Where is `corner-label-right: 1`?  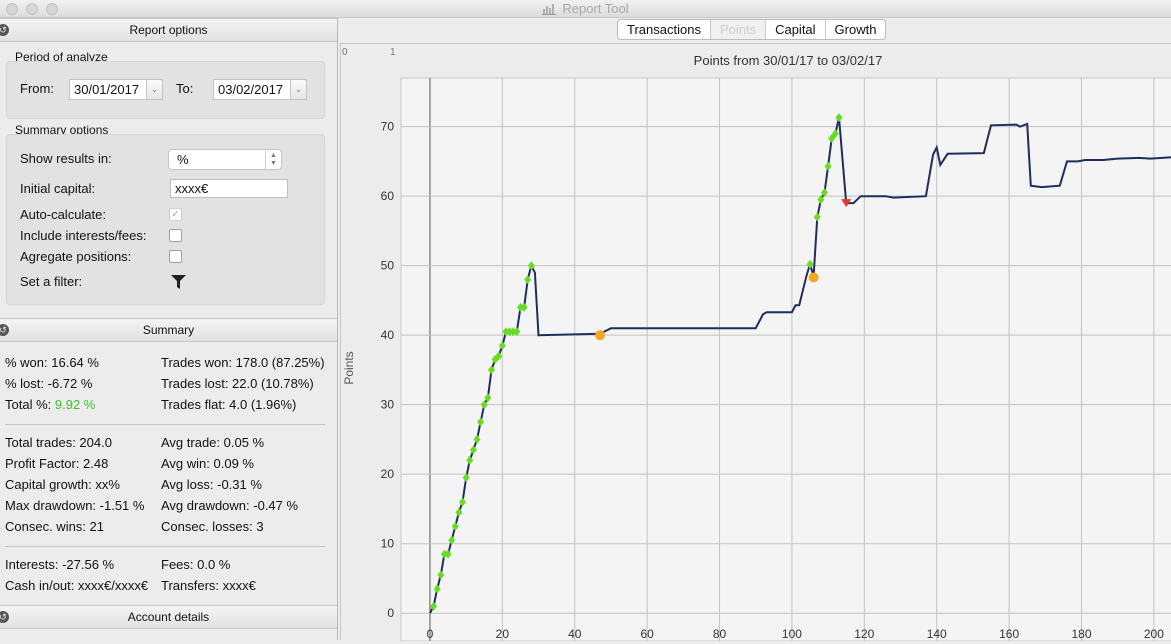
corner-label-right: 1 is located at coordinates (393, 52).